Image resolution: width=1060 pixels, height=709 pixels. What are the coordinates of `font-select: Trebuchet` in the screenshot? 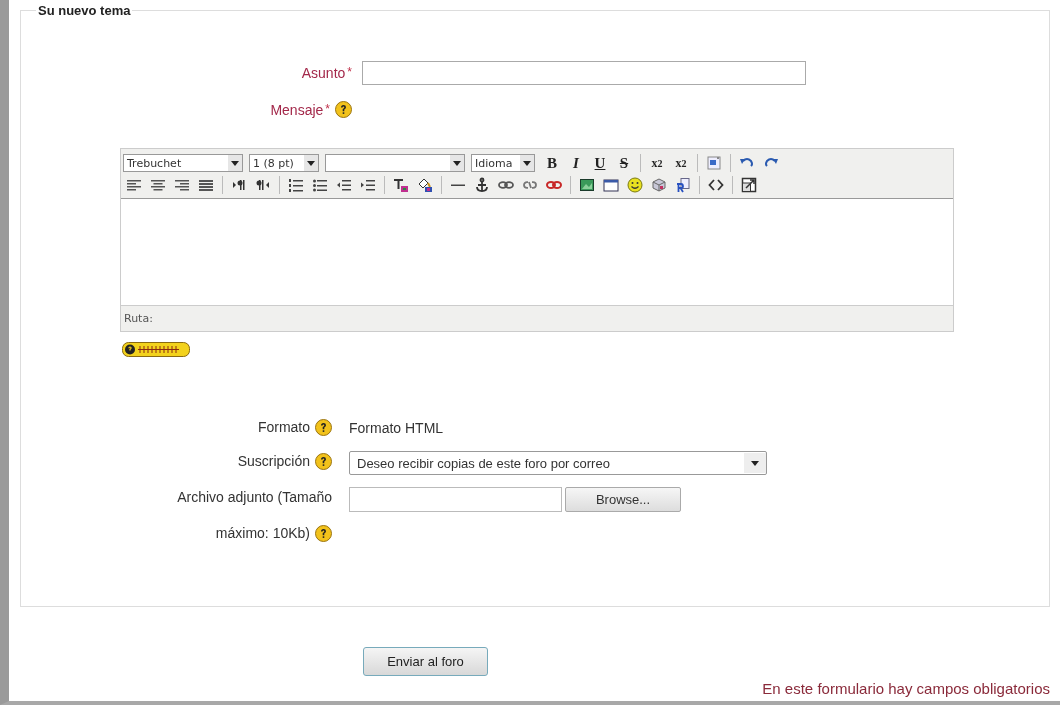 It's located at (183, 163).